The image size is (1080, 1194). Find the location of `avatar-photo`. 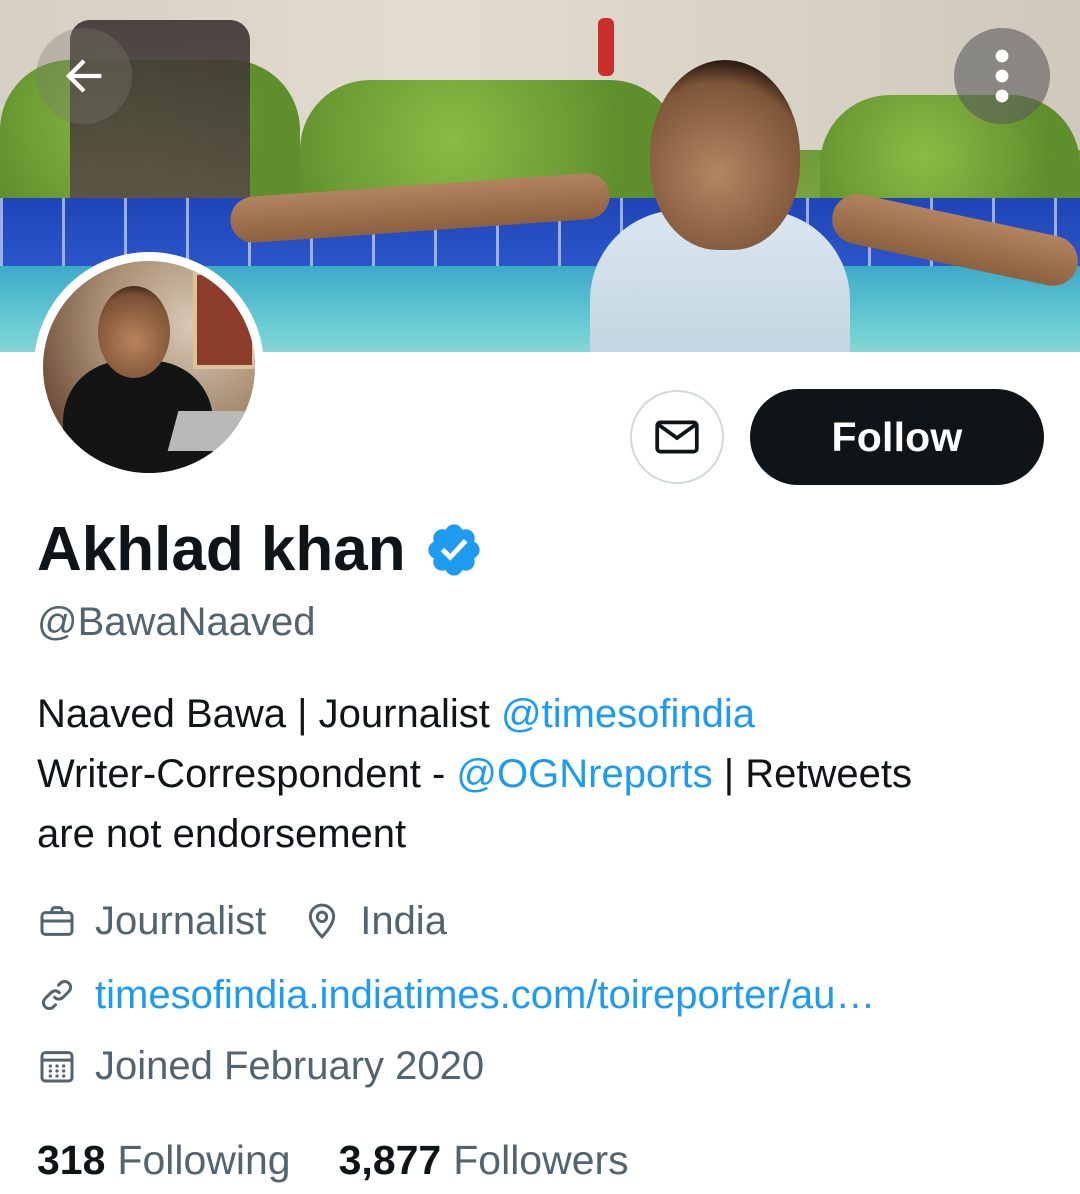

avatar-photo is located at coordinates (149, 367).